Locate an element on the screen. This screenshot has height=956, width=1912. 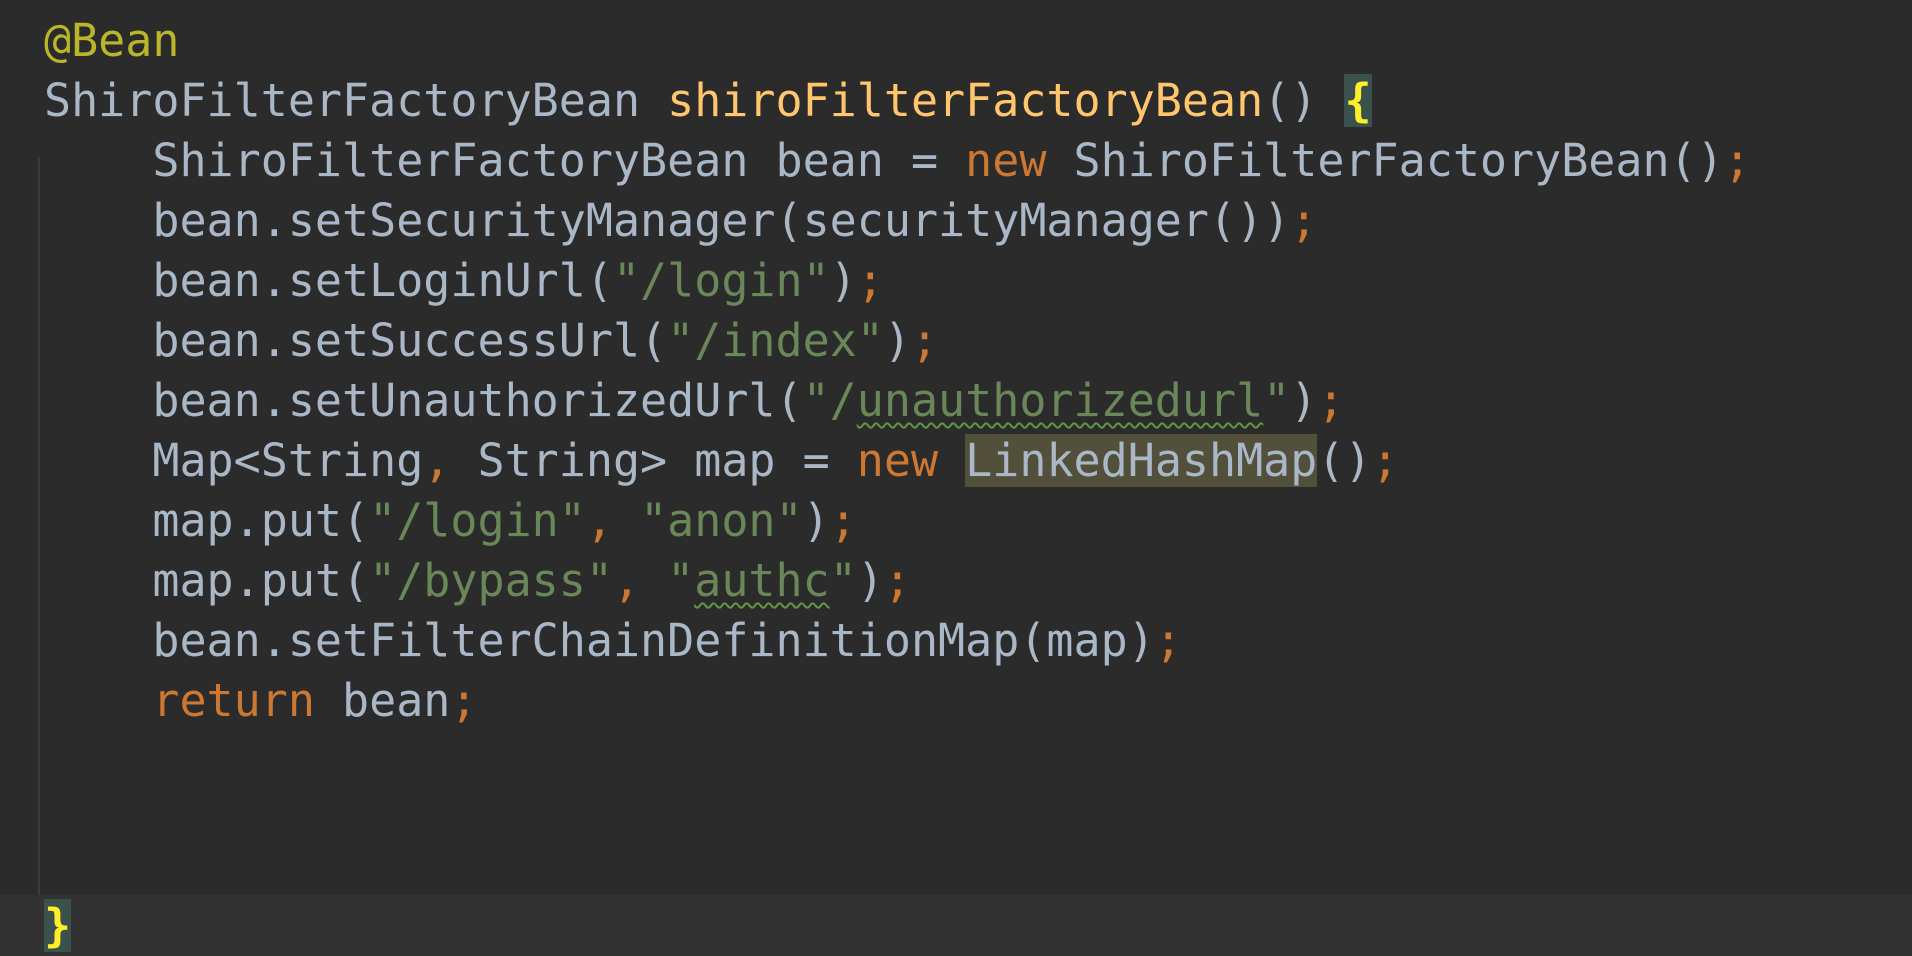
string-literal: "anon" is located at coordinates (721, 520).